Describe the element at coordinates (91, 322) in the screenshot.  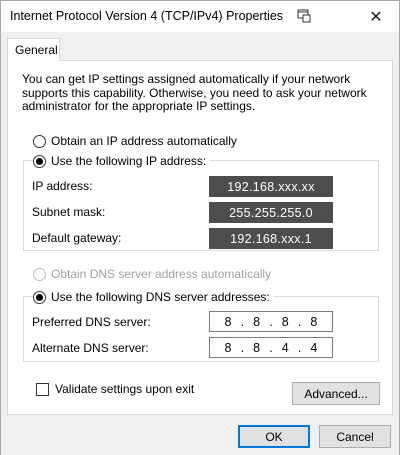
I see `preferred-dns-label: Preferred DNS server:` at that location.